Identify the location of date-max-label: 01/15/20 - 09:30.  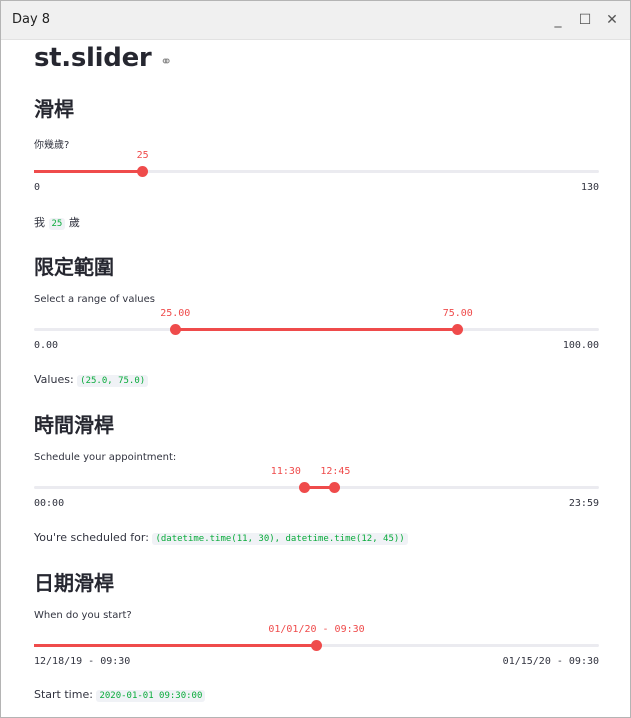
(550, 661).